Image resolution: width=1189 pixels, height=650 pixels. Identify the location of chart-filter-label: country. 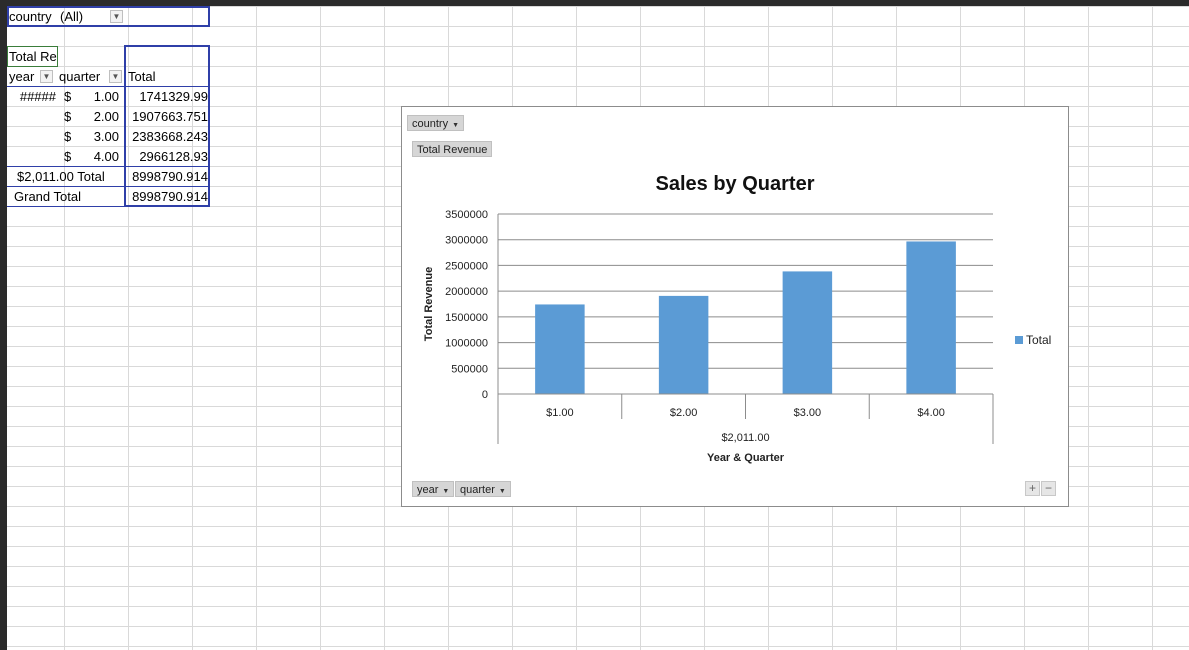
(430, 124).